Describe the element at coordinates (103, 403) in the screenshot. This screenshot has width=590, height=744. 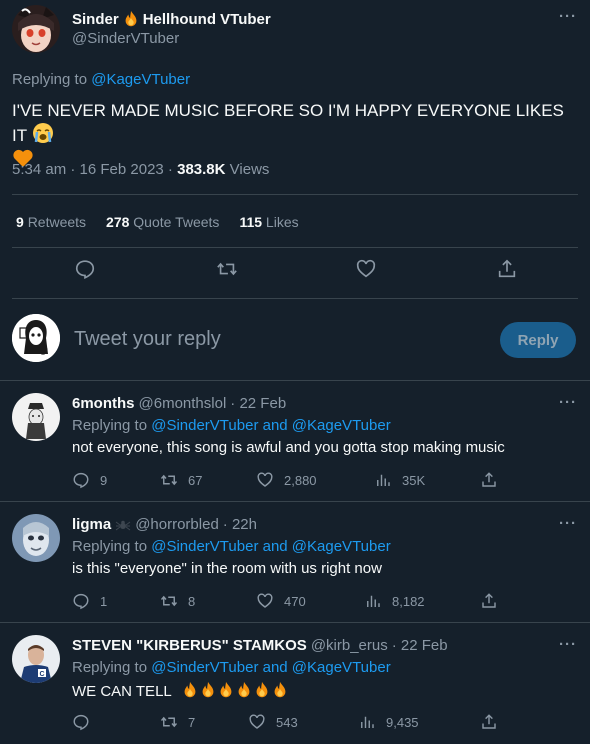
I see `reply-author-name: 6months` at that location.